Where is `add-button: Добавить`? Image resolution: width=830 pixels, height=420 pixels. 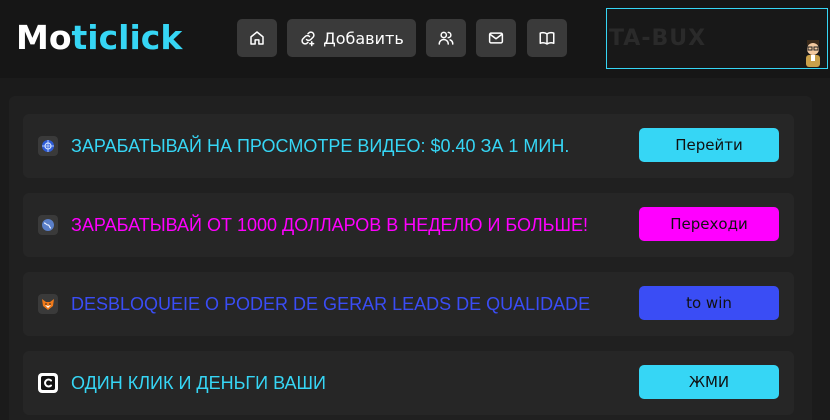 add-button: Добавить is located at coordinates (351, 38).